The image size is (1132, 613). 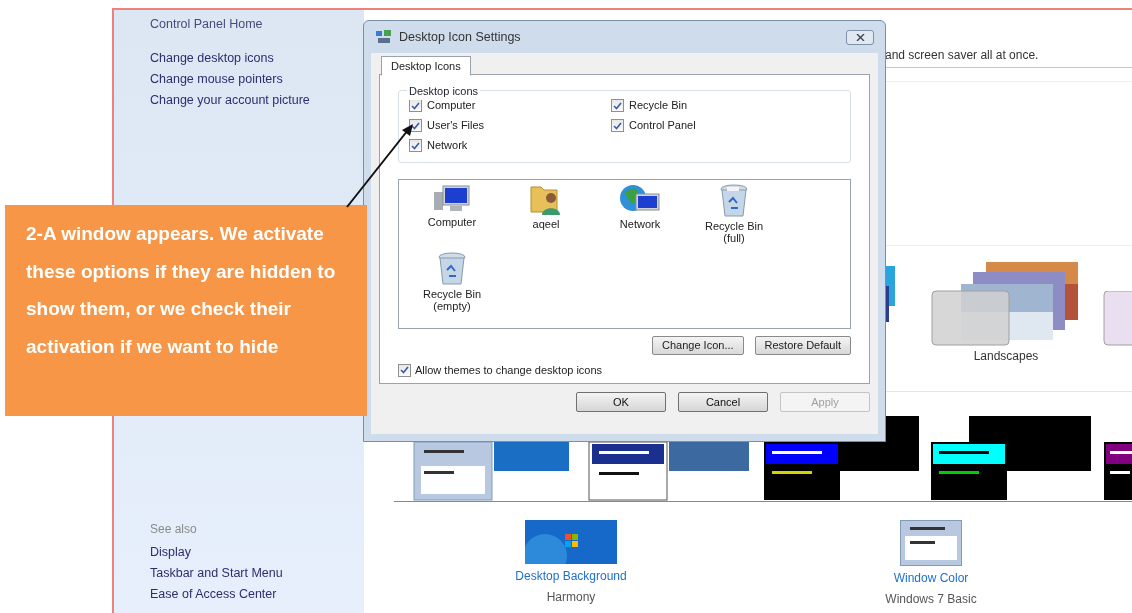 What do you see at coordinates (723, 402) in the screenshot?
I see `dialog-button: Cancel` at bounding box center [723, 402].